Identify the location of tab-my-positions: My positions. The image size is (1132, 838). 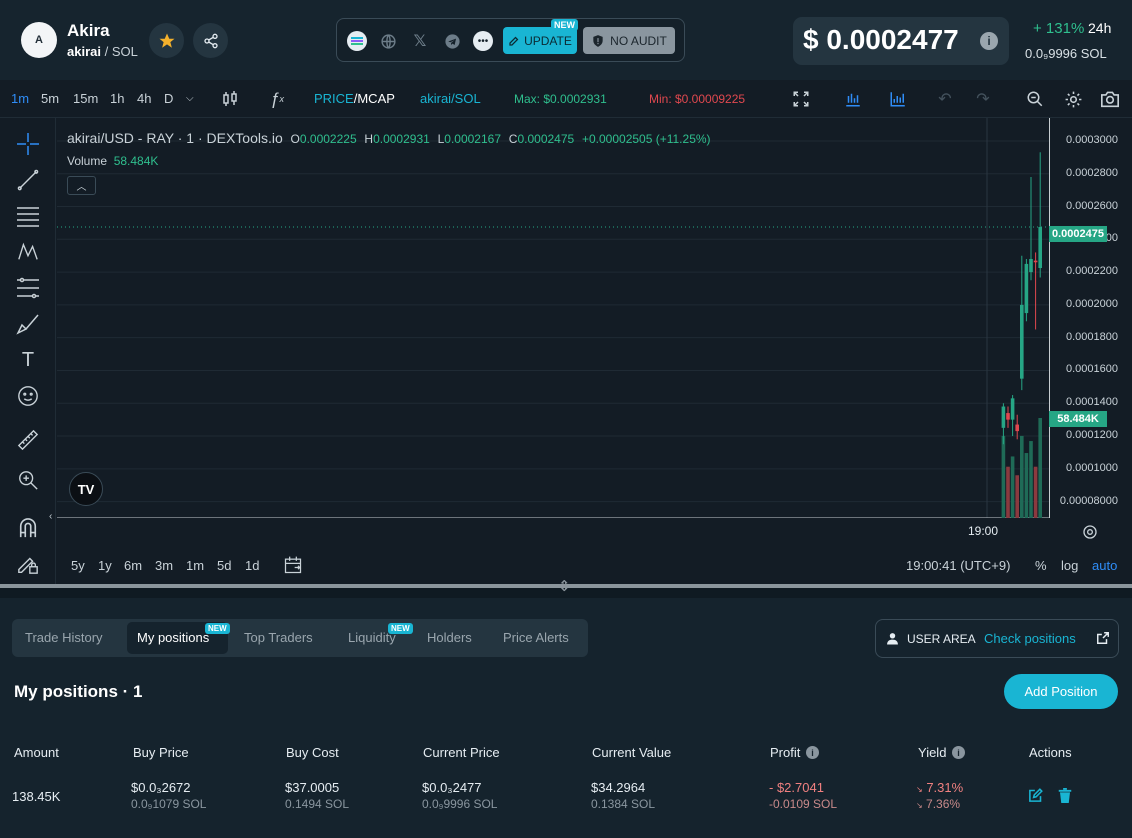
(173, 637).